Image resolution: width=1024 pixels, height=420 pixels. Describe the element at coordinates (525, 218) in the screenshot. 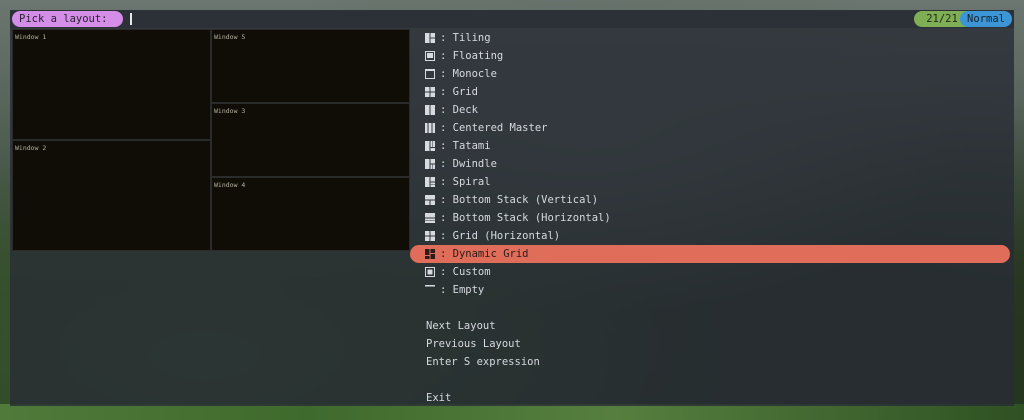

I see `layout-label: : Bottom Stack (Horizontal)` at that location.